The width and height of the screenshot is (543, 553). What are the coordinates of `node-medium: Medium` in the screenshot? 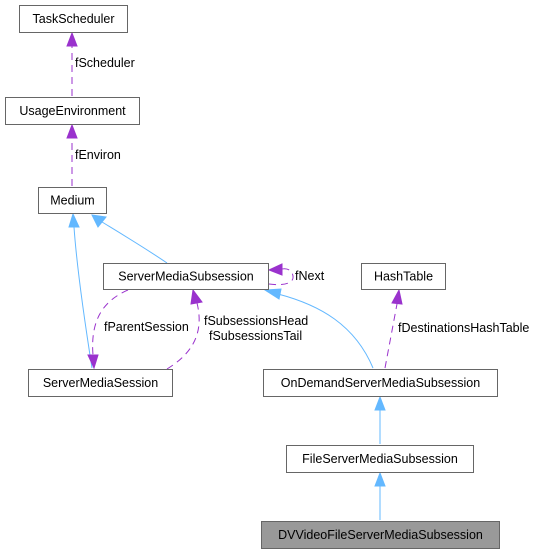 It's located at (72, 200).